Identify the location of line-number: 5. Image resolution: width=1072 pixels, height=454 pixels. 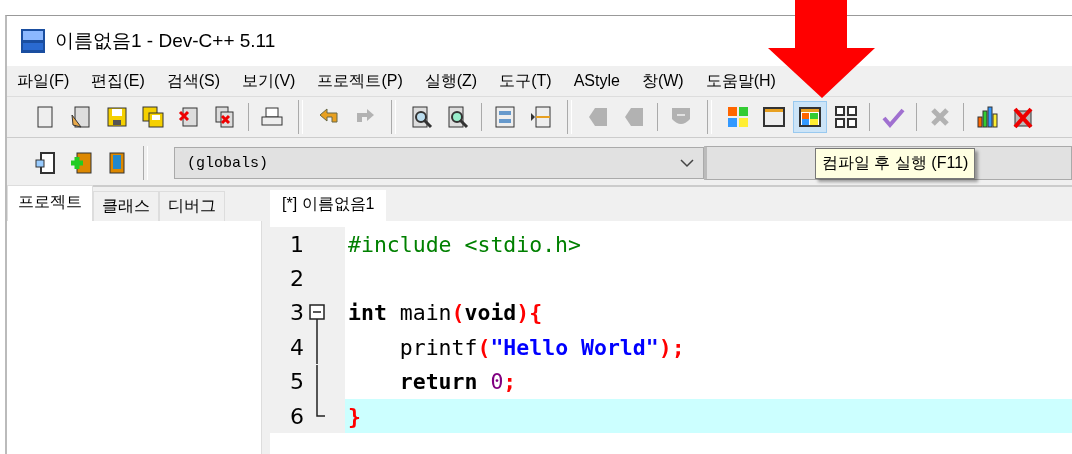
(296, 382).